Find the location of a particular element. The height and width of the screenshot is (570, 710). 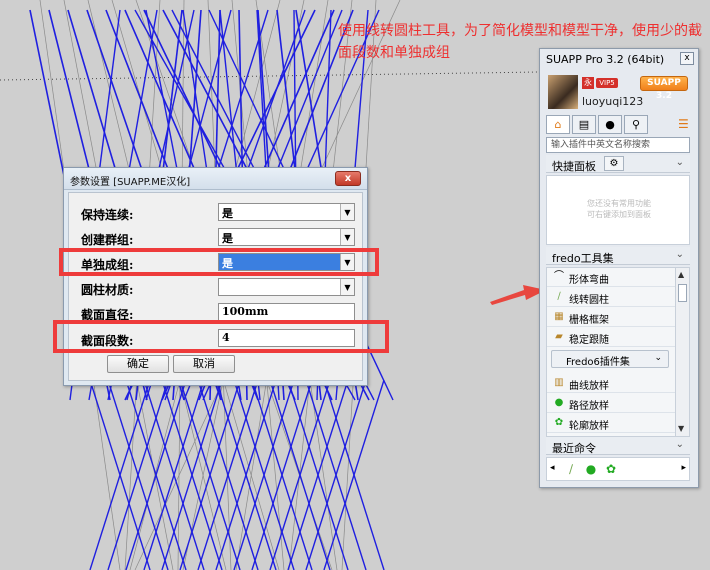

quick-panel-header: 快捷面板 ⚙ ⌄ is located at coordinates (618, 164).